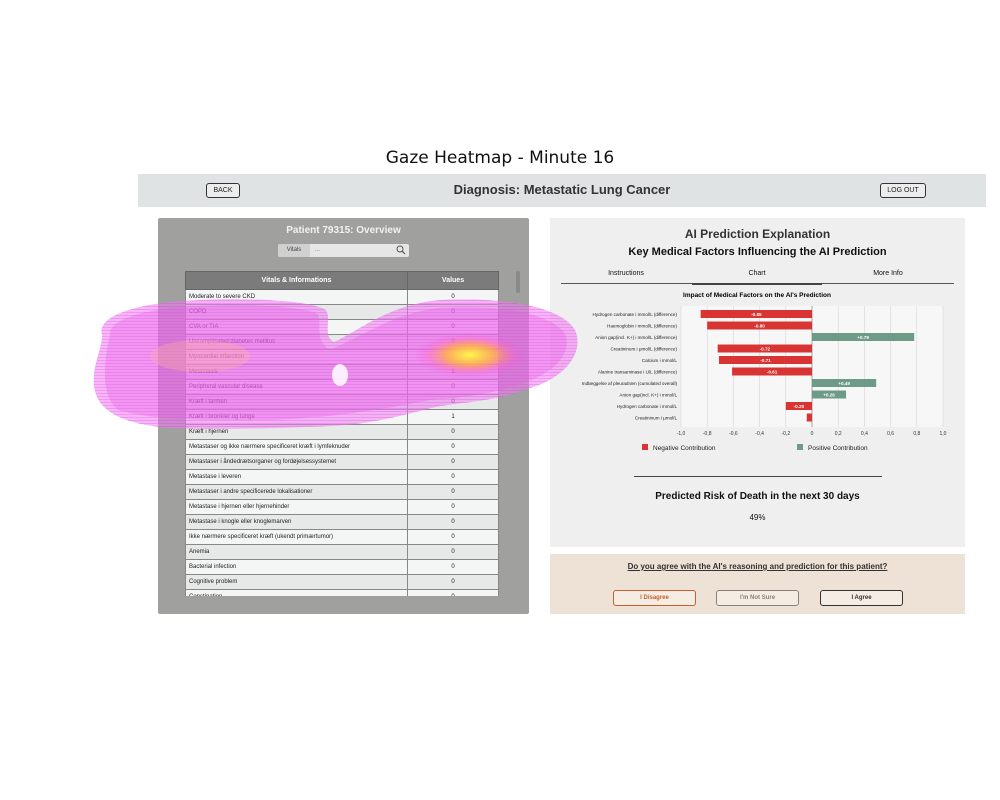 Image resolution: width=1000 pixels, height=800 pixels. I want to click on vital-label: Kræft i hjernen, so click(296, 432).